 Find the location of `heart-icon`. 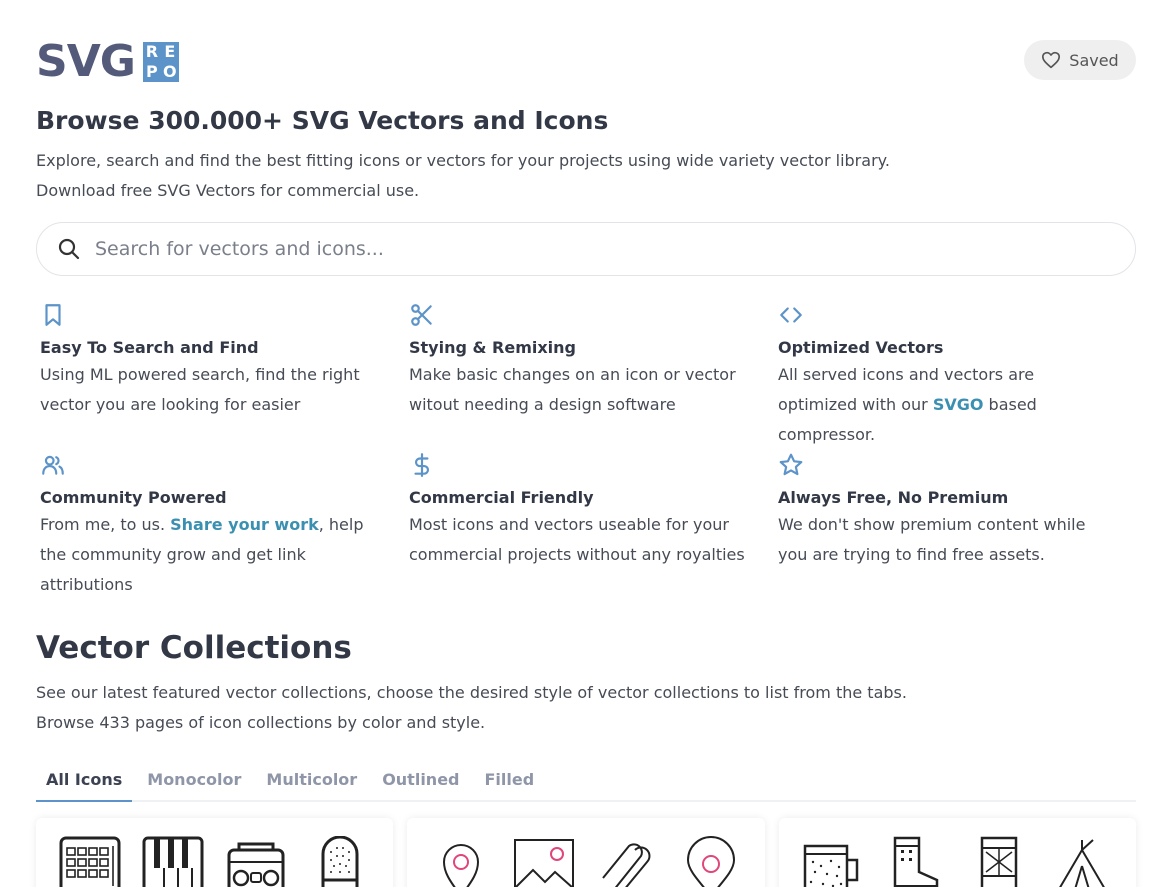

heart-icon is located at coordinates (1051, 60).